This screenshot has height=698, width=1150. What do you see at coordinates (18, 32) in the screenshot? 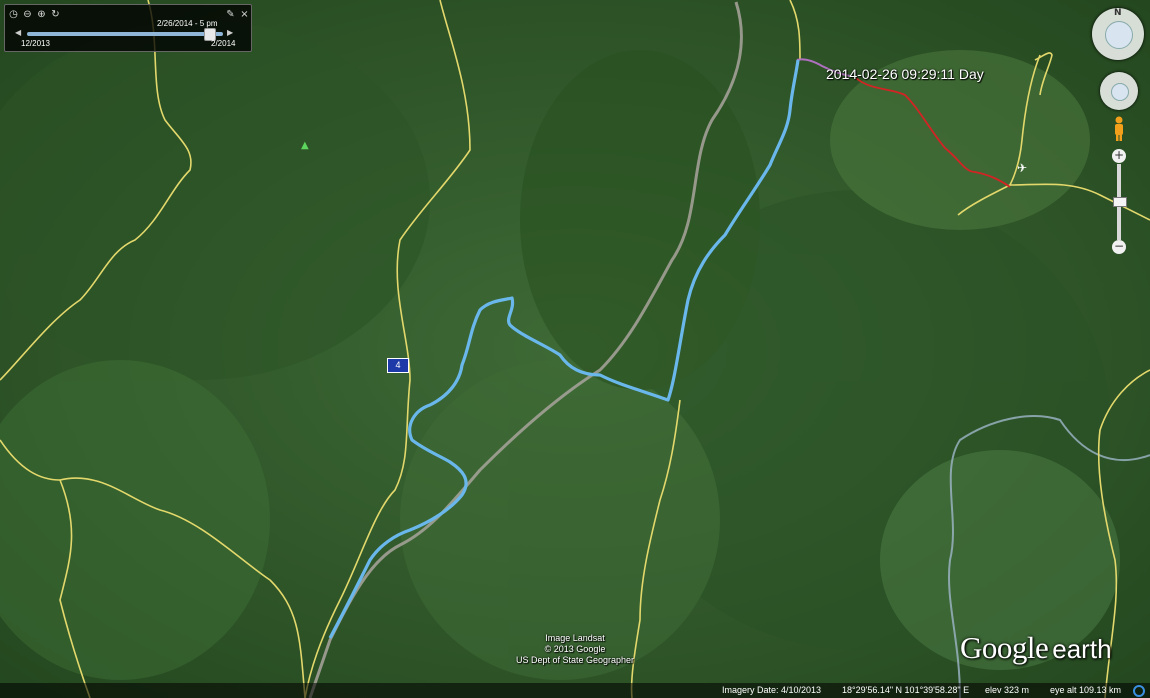
I see `step-back-icon: ◀` at bounding box center [18, 32].